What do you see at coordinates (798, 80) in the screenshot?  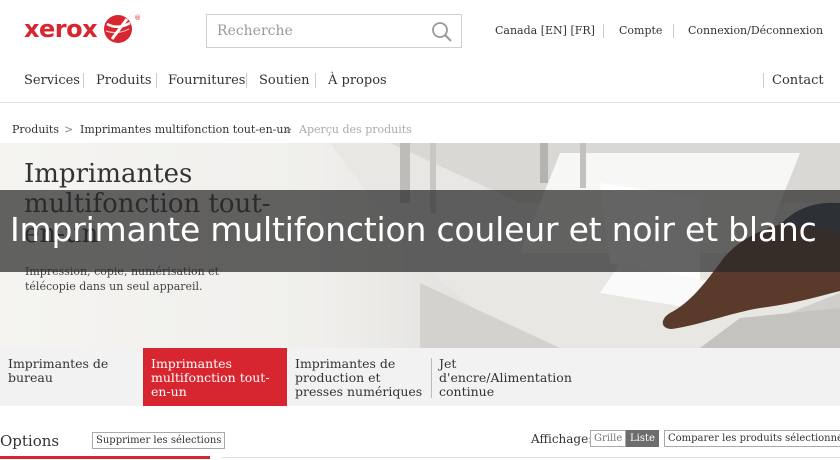 I see `nav-contact: Contact` at bounding box center [798, 80].